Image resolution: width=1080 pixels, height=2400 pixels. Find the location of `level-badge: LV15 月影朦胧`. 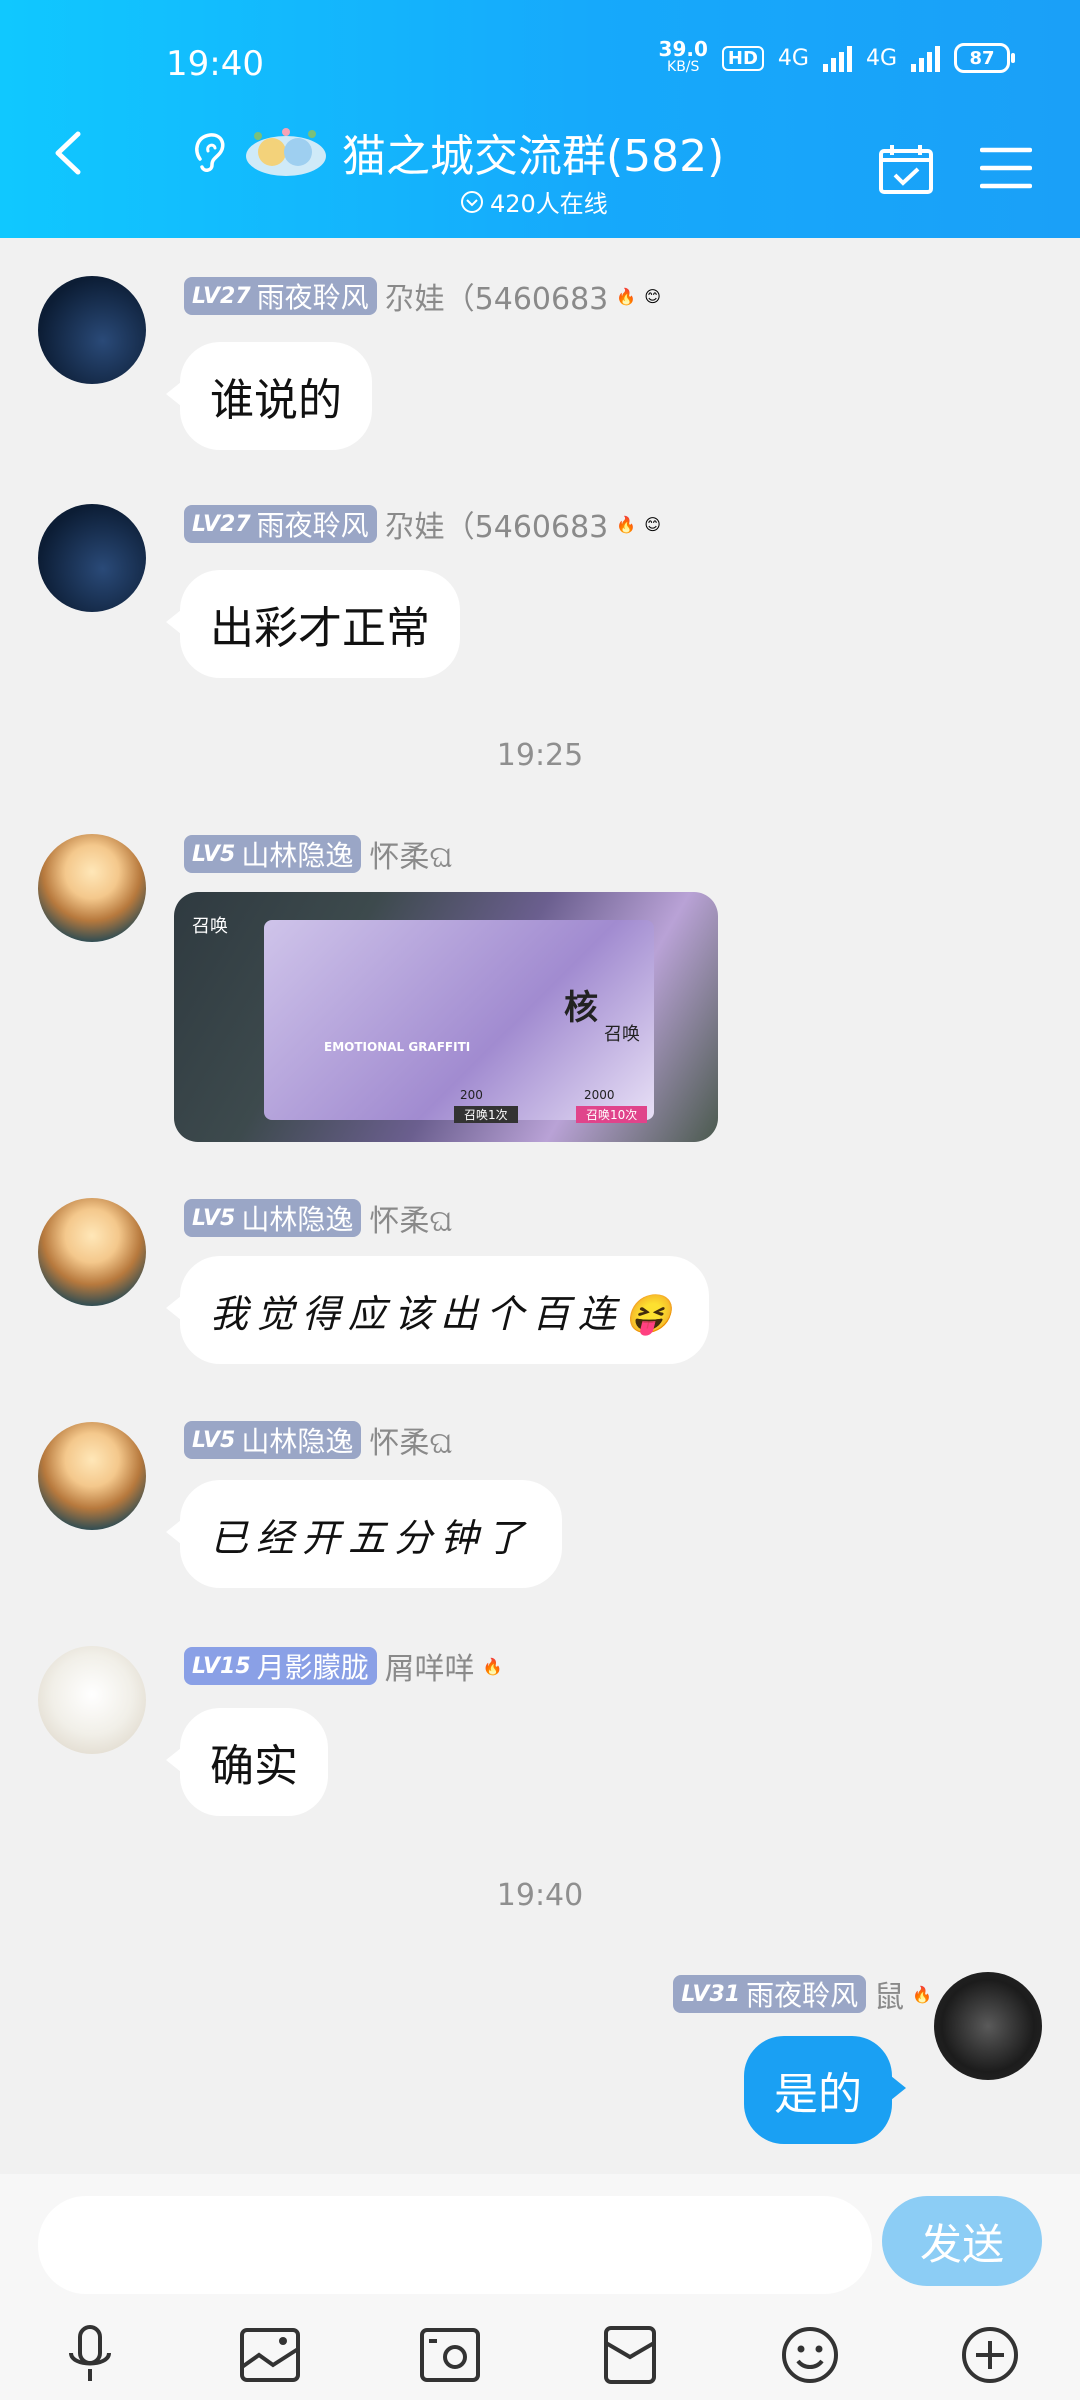

level-badge: LV15 月影朦胧 is located at coordinates (280, 1666).